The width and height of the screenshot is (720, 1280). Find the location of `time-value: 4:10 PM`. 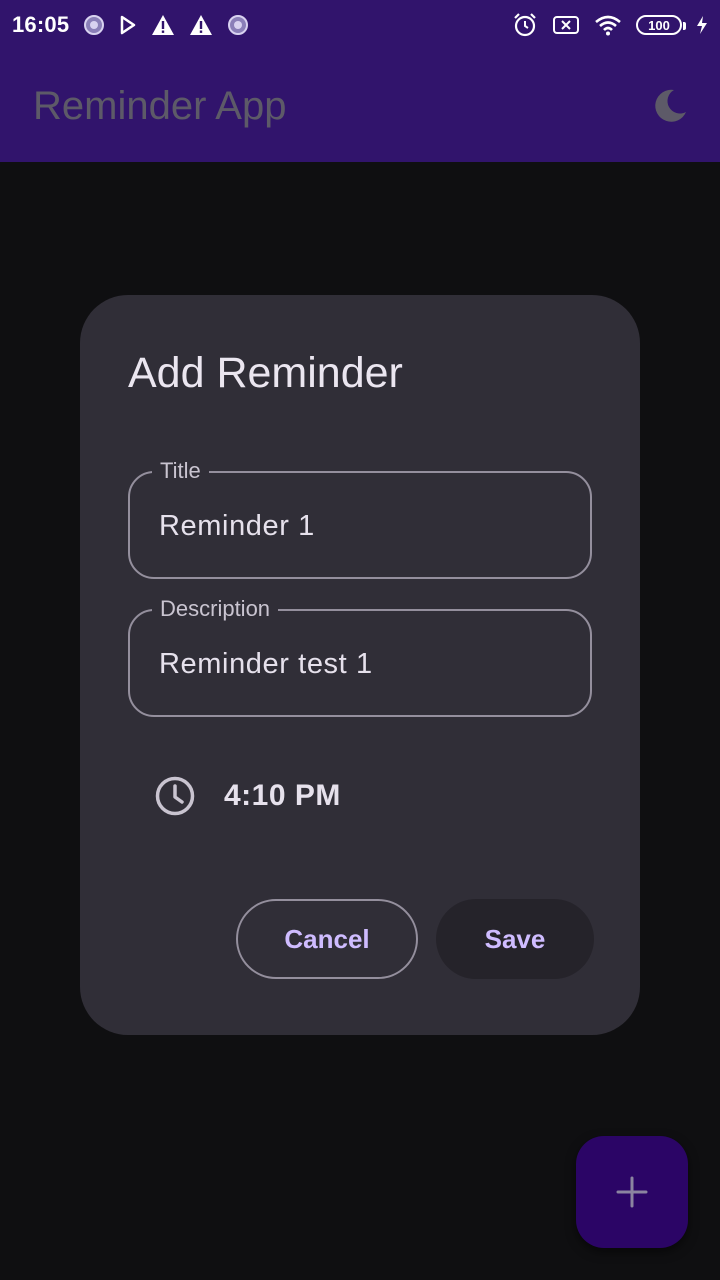

time-value: 4:10 PM is located at coordinates (282, 795).